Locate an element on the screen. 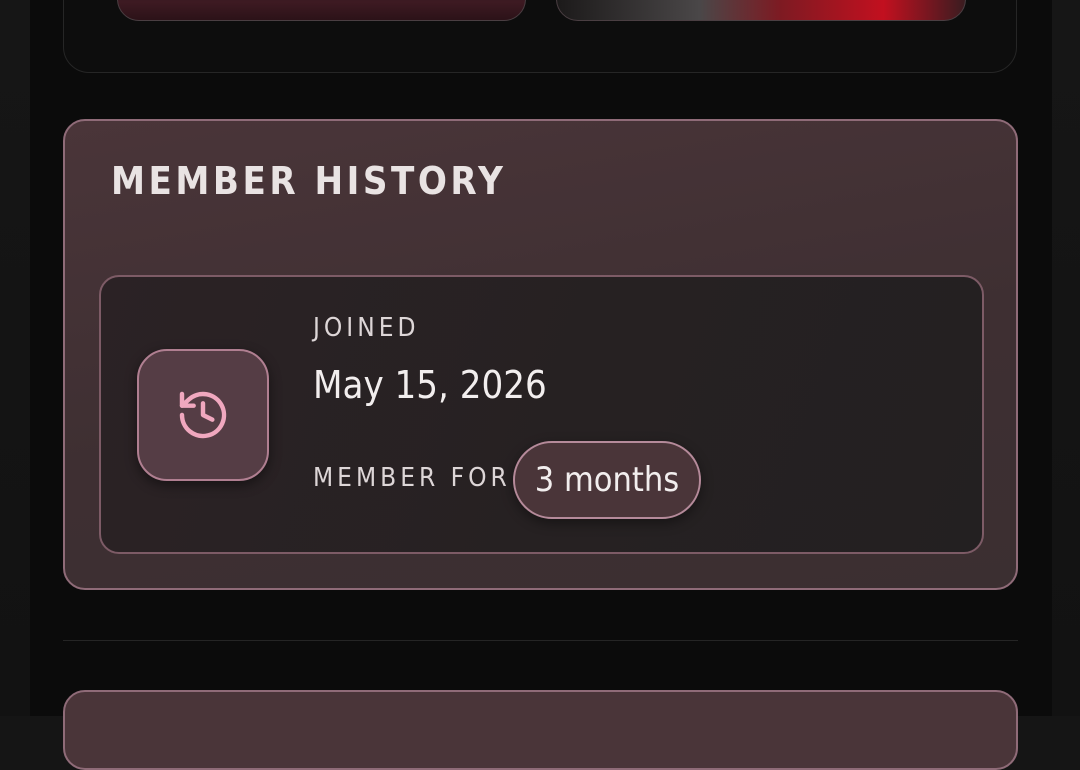  membership-duration-badge: 3 months is located at coordinates (607, 480).